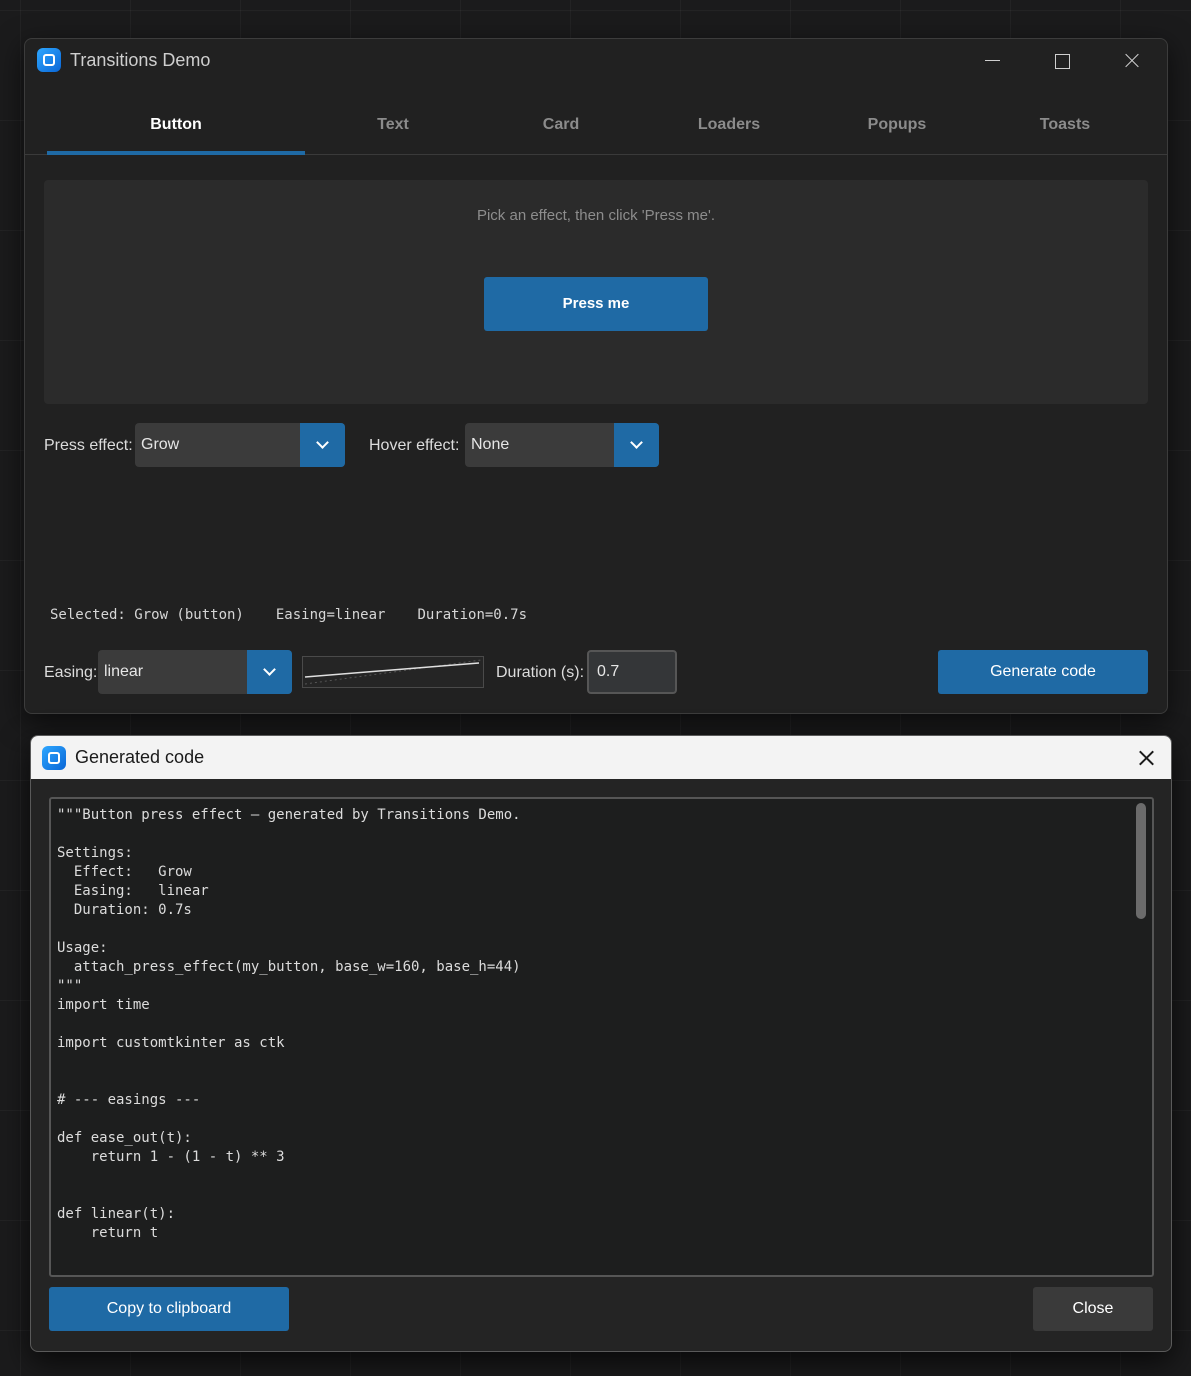 Image resolution: width=1191 pixels, height=1376 pixels. Describe the element at coordinates (596, 61) in the screenshot. I see `title-bar: Transitions Demo` at that location.